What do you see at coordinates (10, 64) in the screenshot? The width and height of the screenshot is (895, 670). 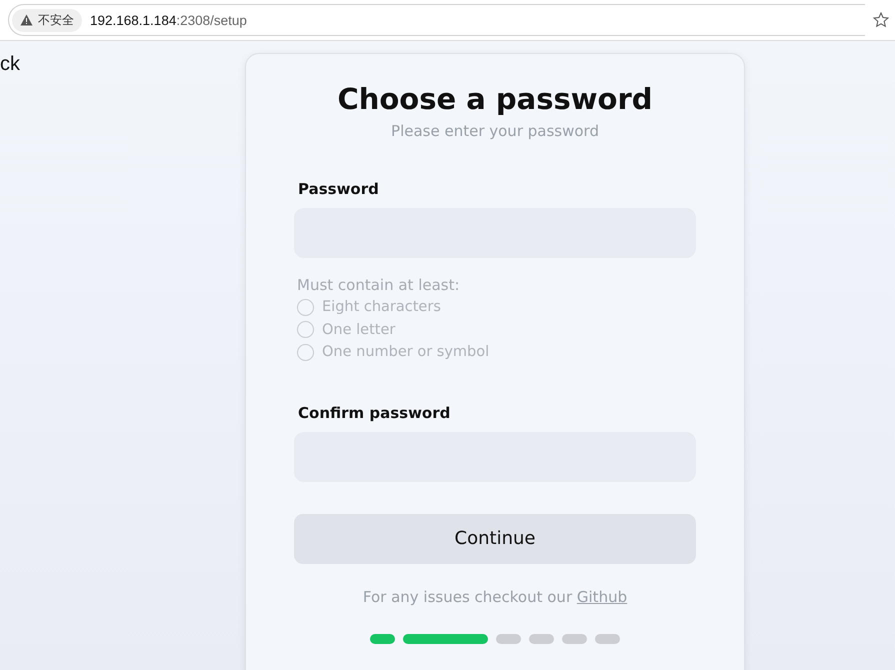 I see `back-link: ck` at bounding box center [10, 64].